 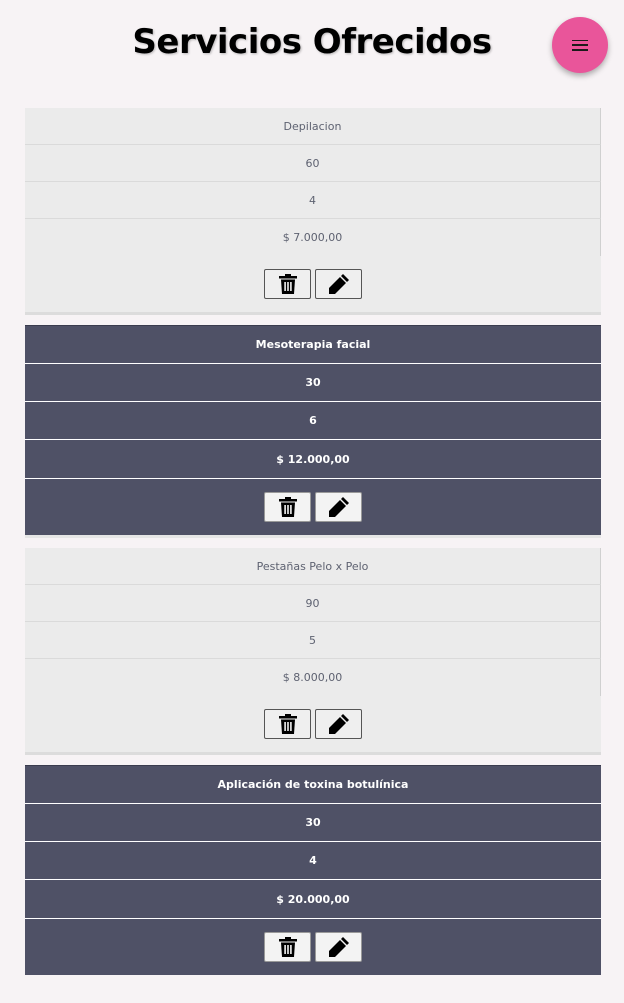 What do you see at coordinates (313, 421) in the screenshot?
I see `service-sessions: 6` at bounding box center [313, 421].